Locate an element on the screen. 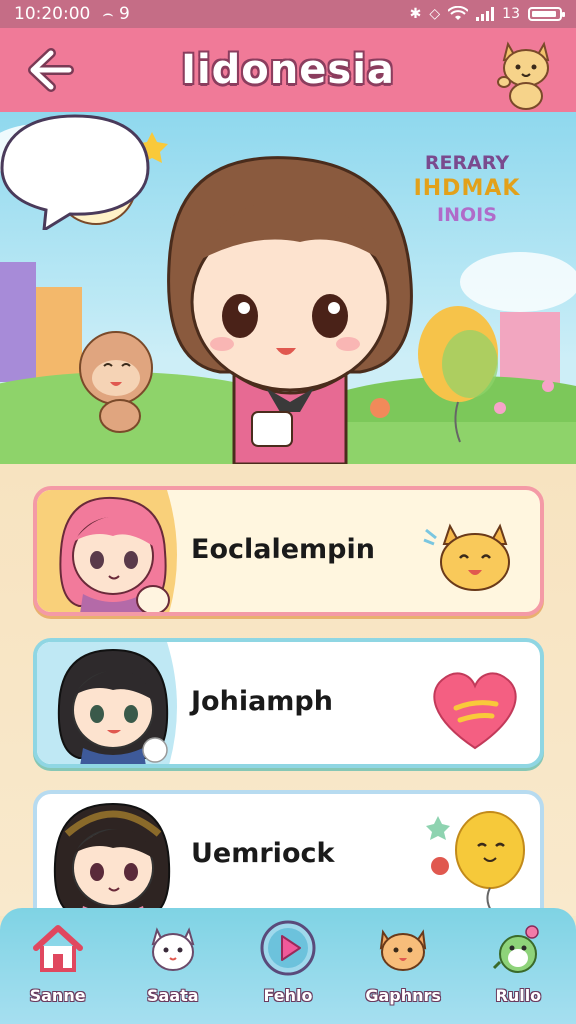 The image size is (576, 1024). bluetooth-icon: ✱ is located at coordinates (415, 14).